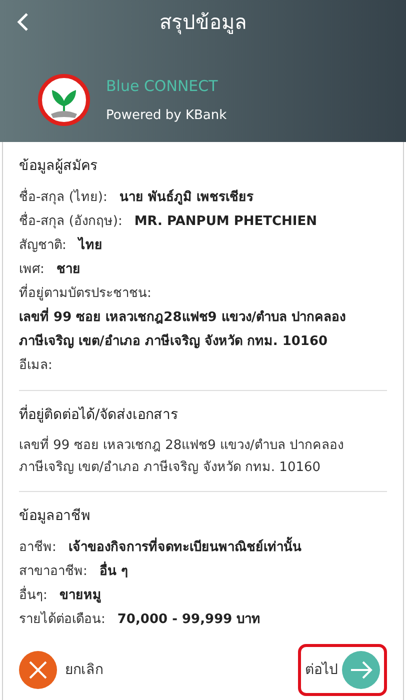 The image size is (406, 700). What do you see at coordinates (59, 166) in the screenshot?
I see `section-title: ข้อมูลผู้สมัคร` at bounding box center [59, 166].